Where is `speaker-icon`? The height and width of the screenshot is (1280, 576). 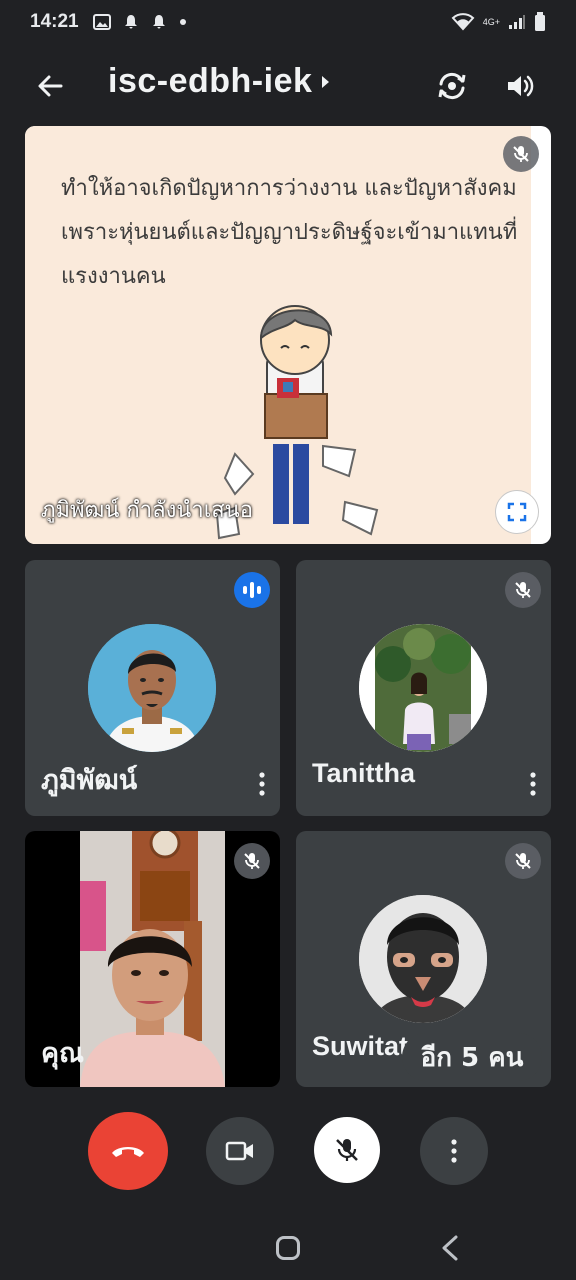
speaker-icon is located at coordinates (521, 86).